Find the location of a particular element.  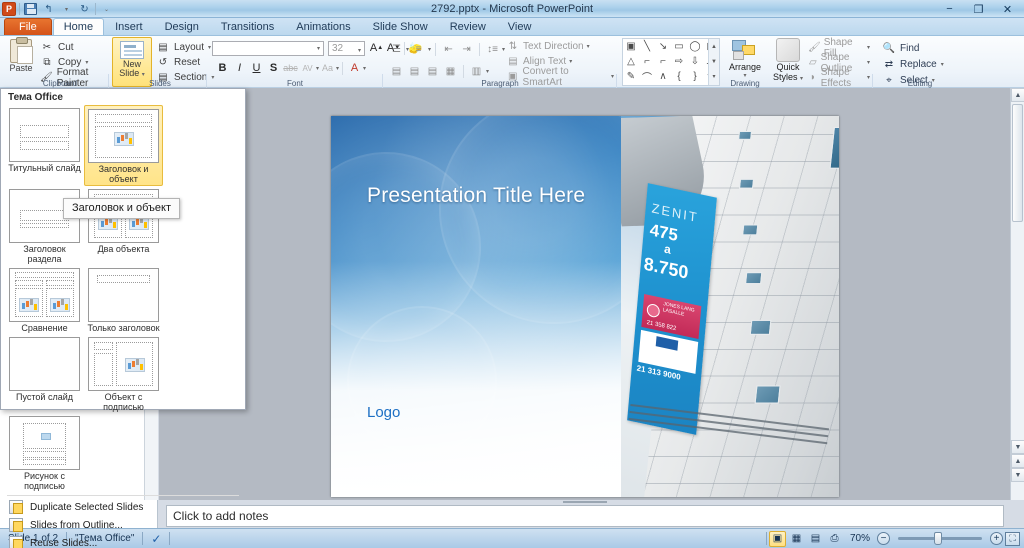

notes-pane: Click to add notes is located at coordinates (585, 516).